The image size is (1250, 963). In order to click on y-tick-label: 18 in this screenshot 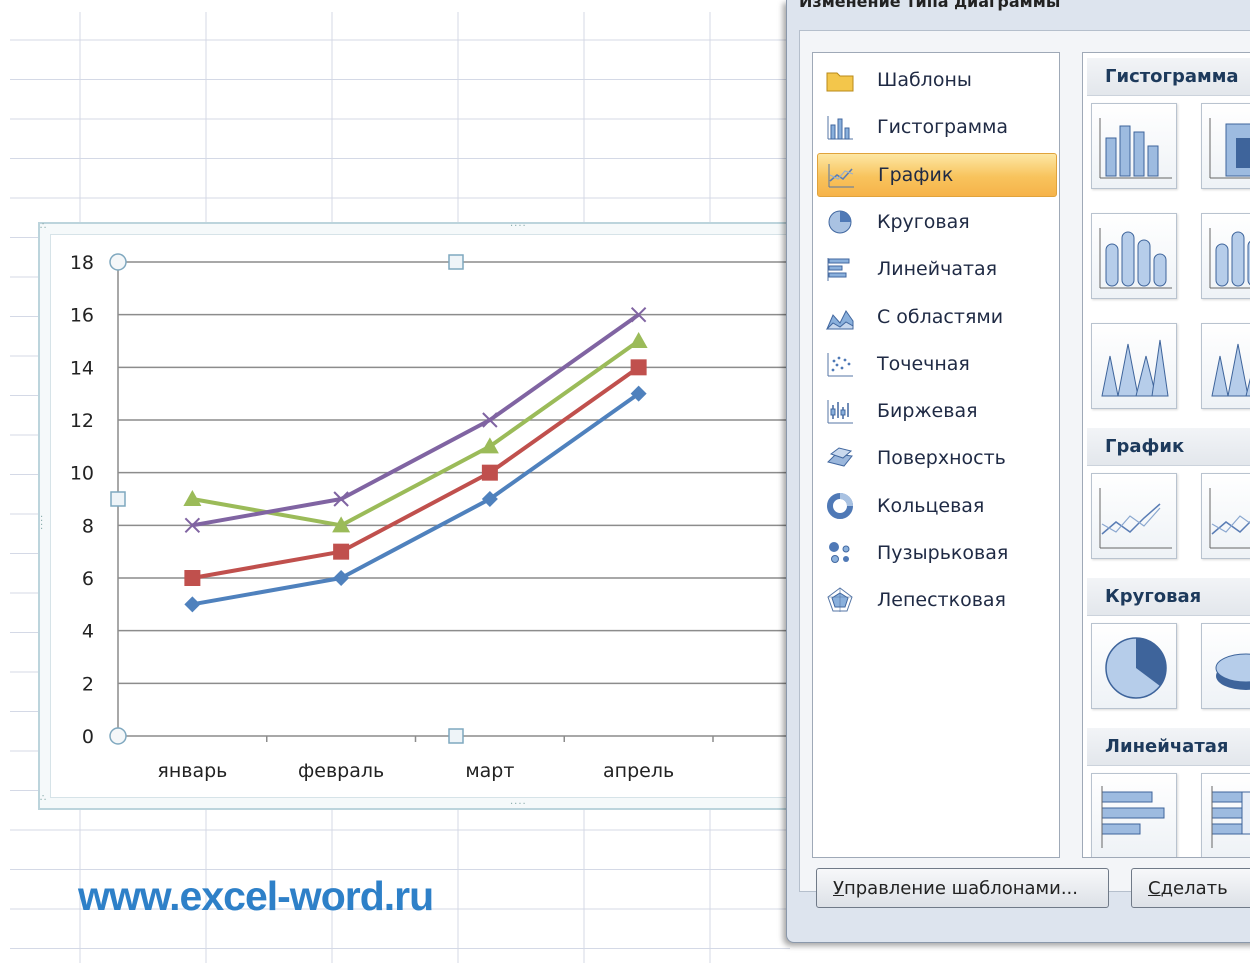, I will do `click(82, 263)`.